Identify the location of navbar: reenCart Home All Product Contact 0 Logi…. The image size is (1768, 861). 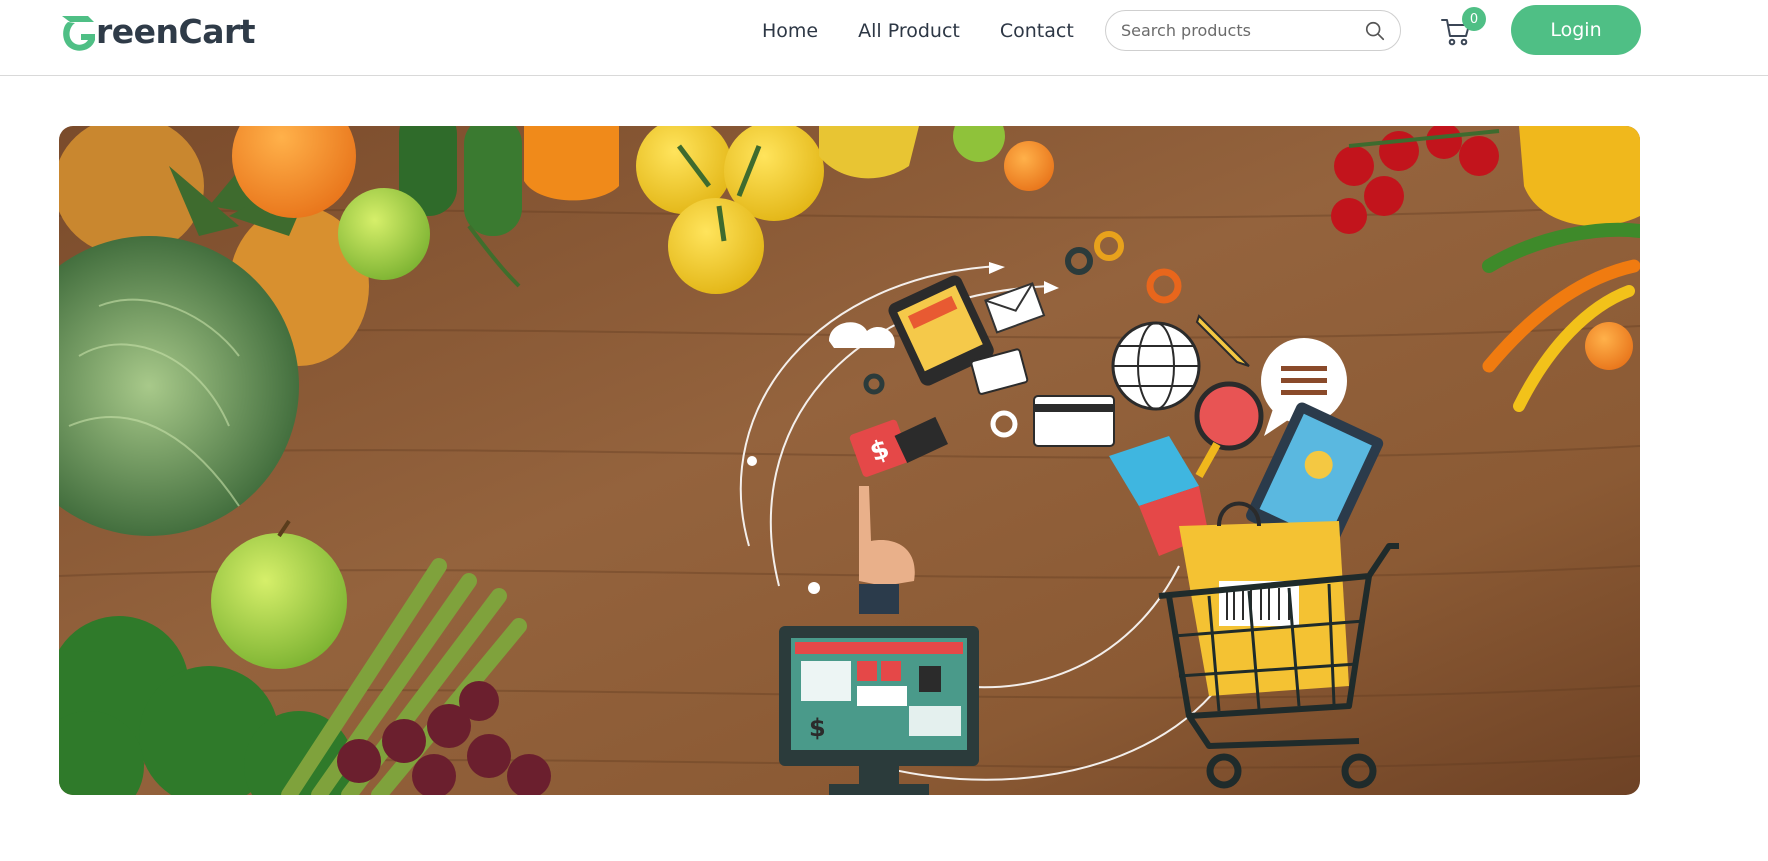
(884, 38).